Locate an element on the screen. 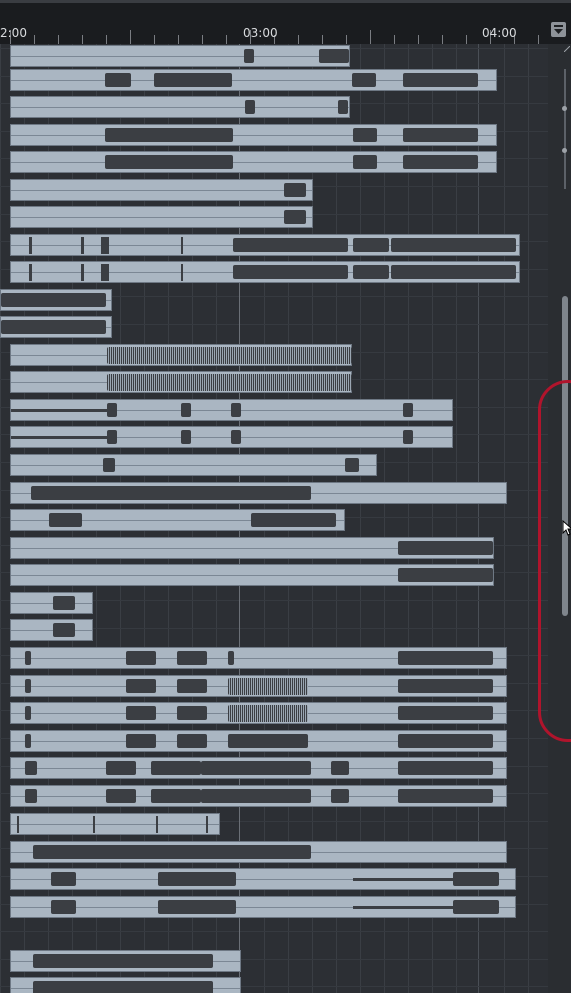 The width and height of the screenshot is (571, 993). mouse-cursor-icon is located at coordinates (566, 528).